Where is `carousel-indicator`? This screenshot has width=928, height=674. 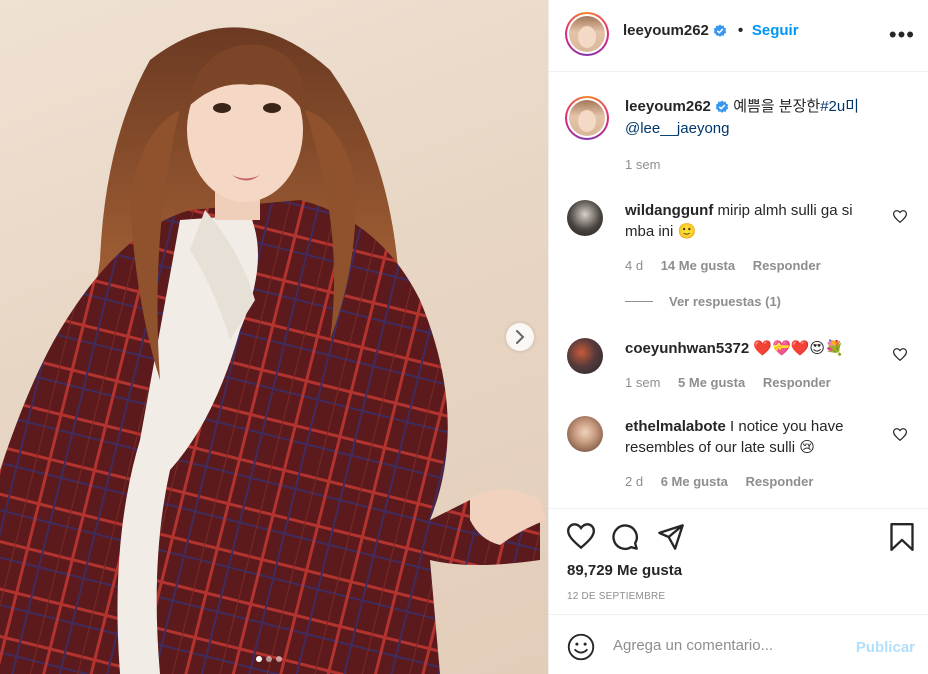
carousel-indicator is located at coordinates (269, 659).